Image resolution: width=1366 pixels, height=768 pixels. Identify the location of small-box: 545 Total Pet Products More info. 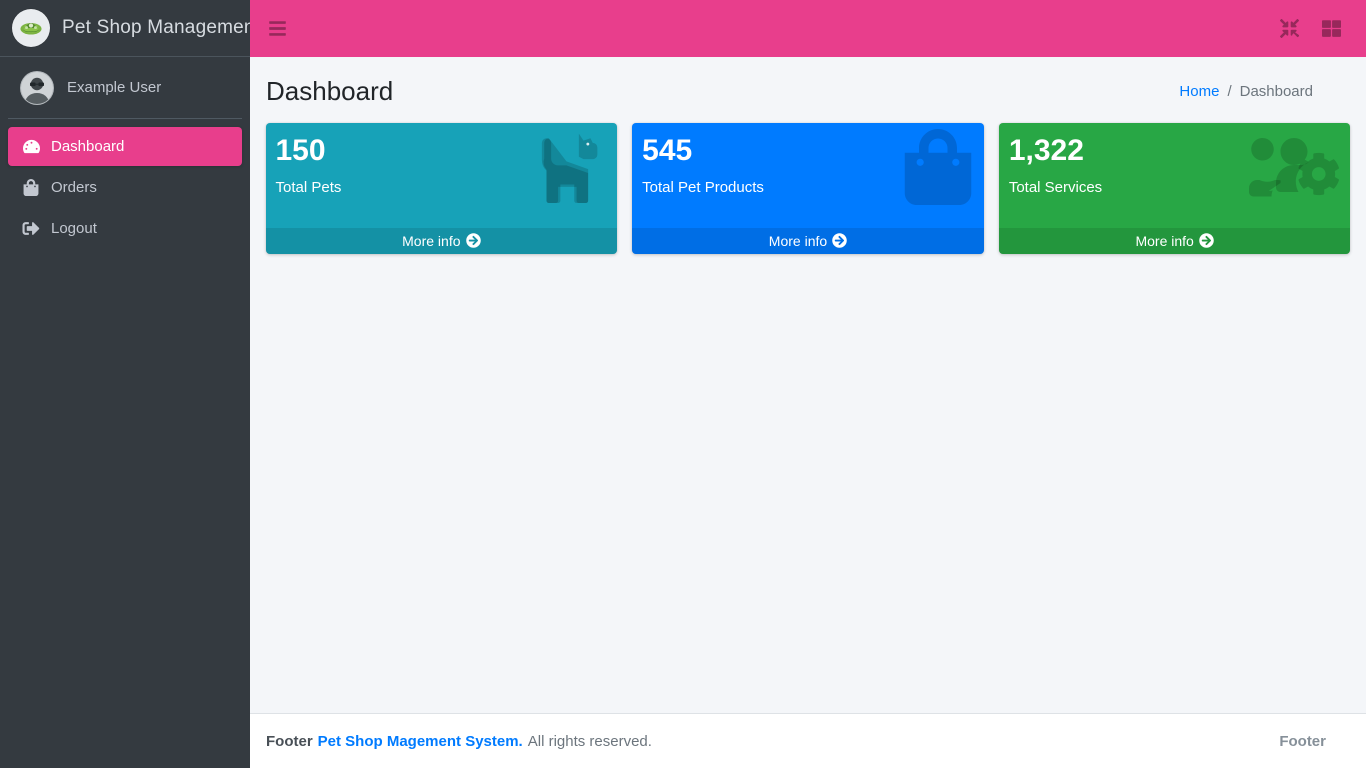
(808, 189).